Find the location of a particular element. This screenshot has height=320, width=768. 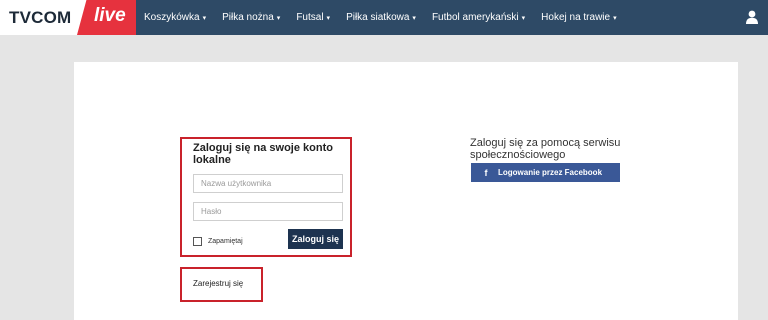

register-link: Zarejestruj się is located at coordinates (218, 283).